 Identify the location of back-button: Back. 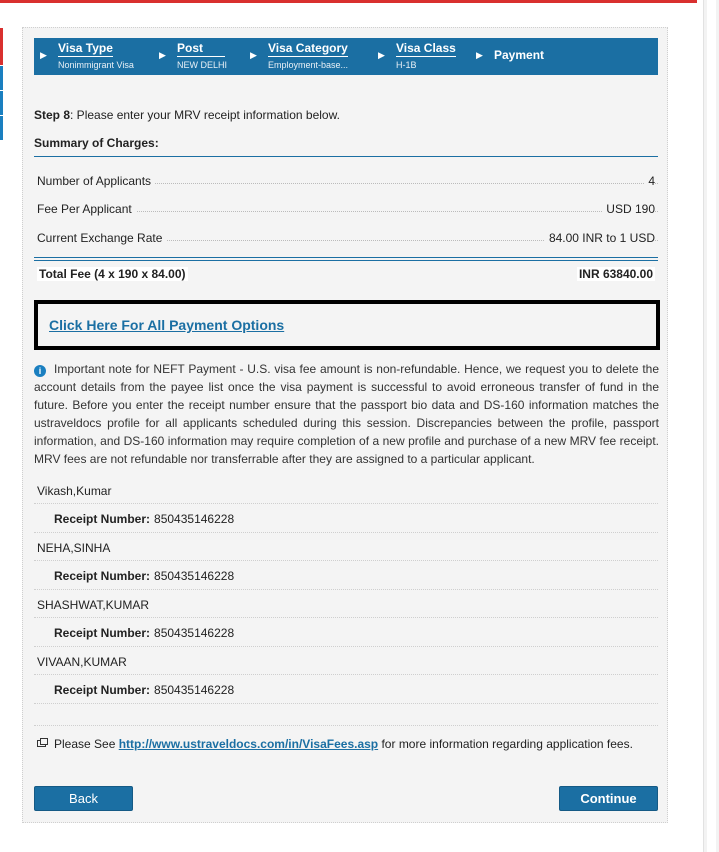
(83, 798).